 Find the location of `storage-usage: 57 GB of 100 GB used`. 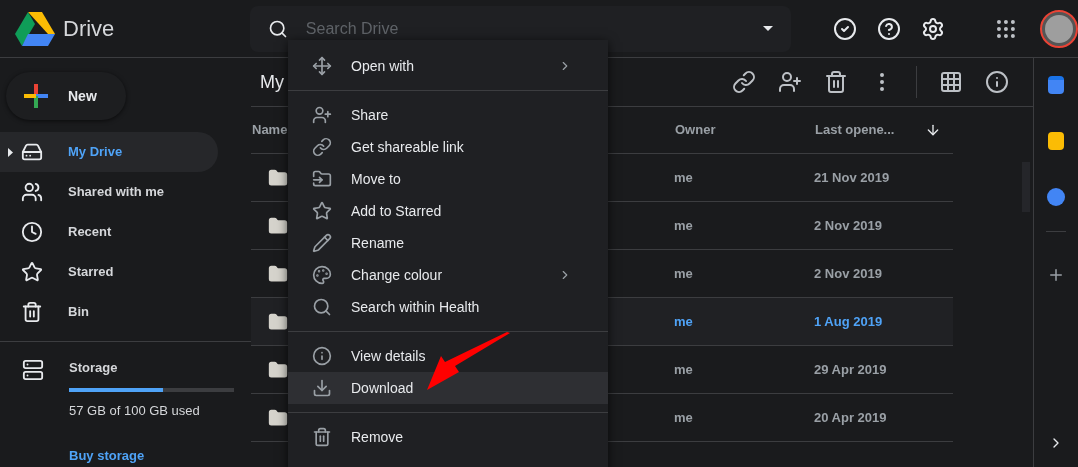

storage-usage: 57 GB of 100 GB used is located at coordinates (135, 410).